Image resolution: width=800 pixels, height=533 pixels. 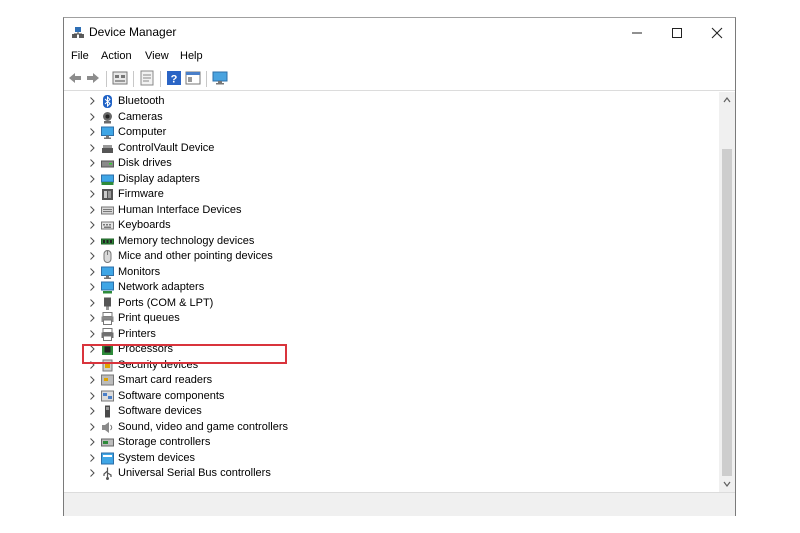 What do you see at coordinates (391, 211) in the screenshot?
I see `tree-node-human-interface-devices: Human Interface Devices` at bounding box center [391, 211].